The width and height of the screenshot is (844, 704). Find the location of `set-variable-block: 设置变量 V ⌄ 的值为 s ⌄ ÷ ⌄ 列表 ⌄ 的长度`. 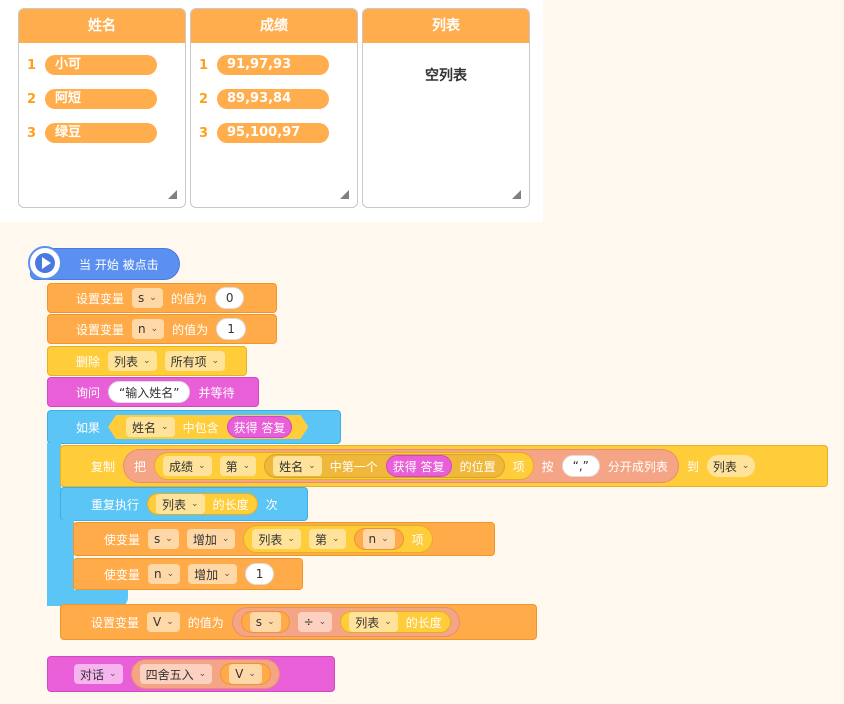

set-variable-block: 设置变量 V ⌄ 的值为 s ⌄ ÷ ⌄ 列表 ⌄ 的长度 is located at coordinates (298, 622).